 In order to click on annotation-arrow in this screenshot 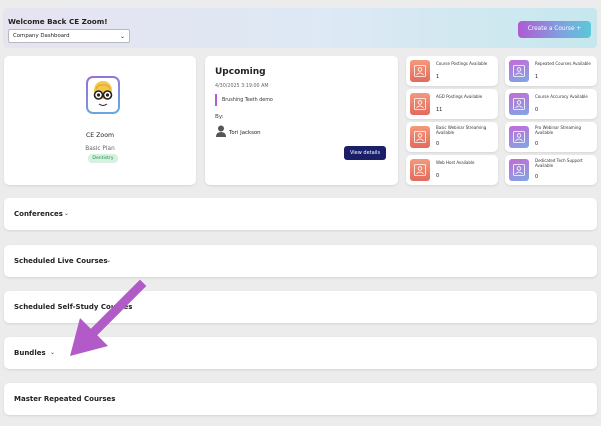, I will do `click(108, 317)`.